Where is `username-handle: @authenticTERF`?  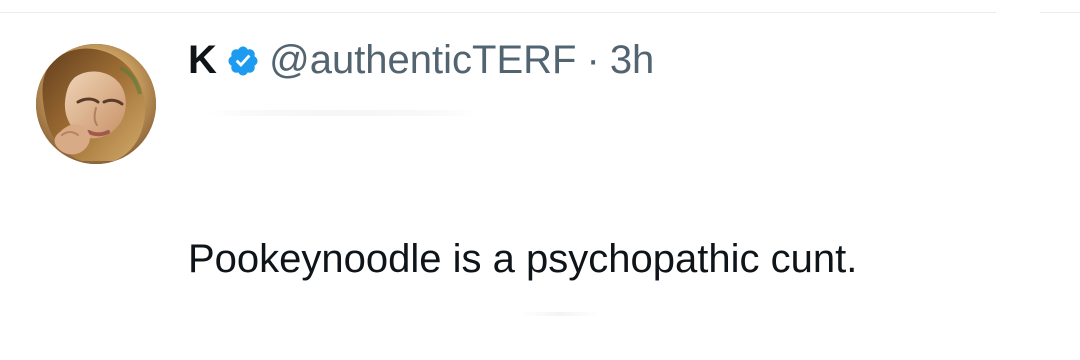 username-handle: @authenticTERF is located at coordinates (422, 60).